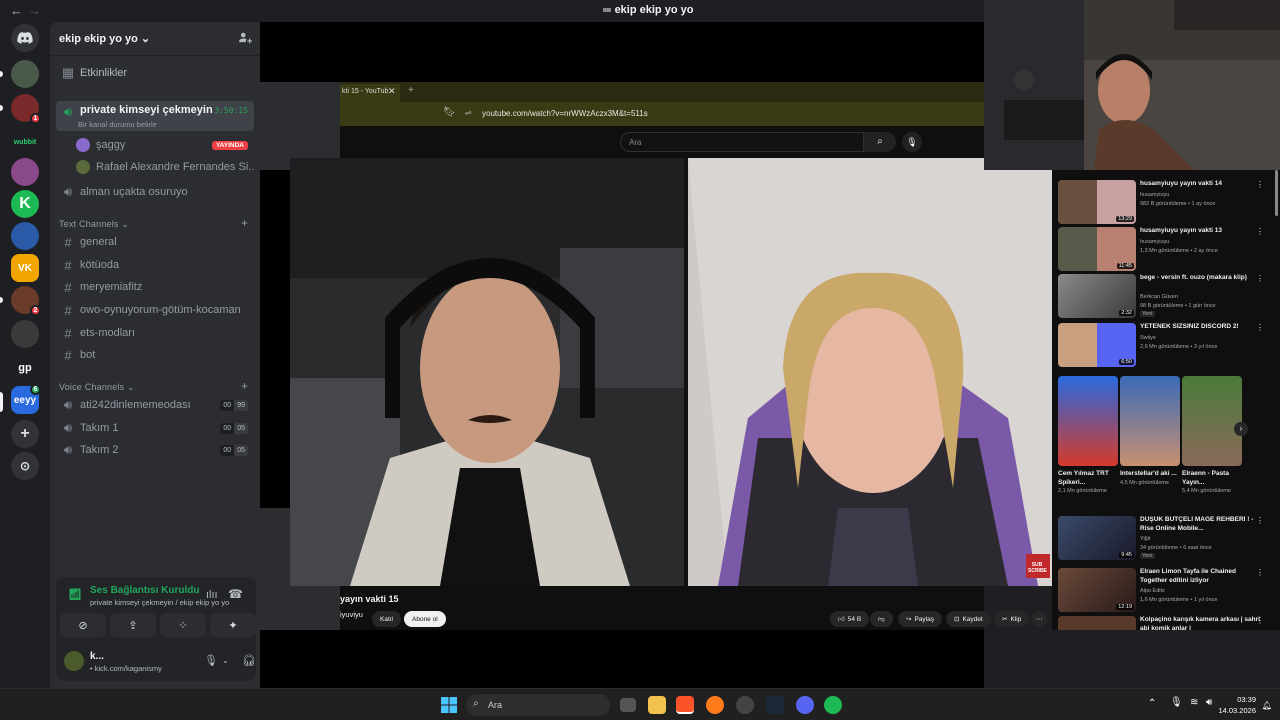 This screenshot has width=1280, height=720. I want to click on video-thumbnail, so click(1097, 623).